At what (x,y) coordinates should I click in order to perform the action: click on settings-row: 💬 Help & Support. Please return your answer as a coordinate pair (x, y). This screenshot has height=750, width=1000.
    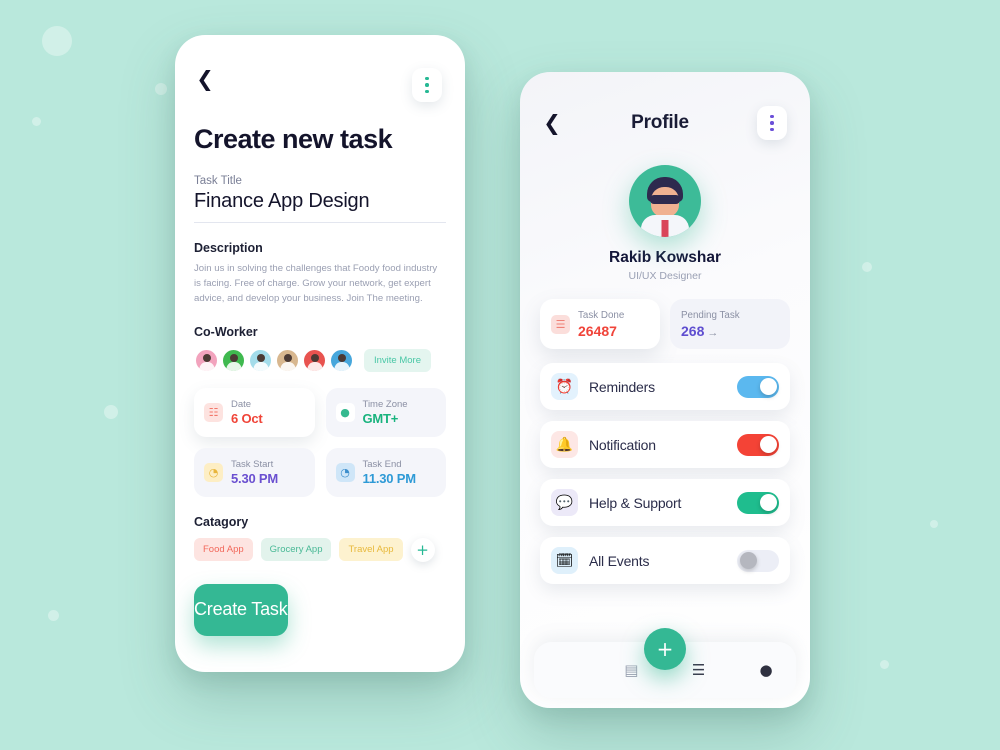
    Looking at the image, I should click on (665, 502).